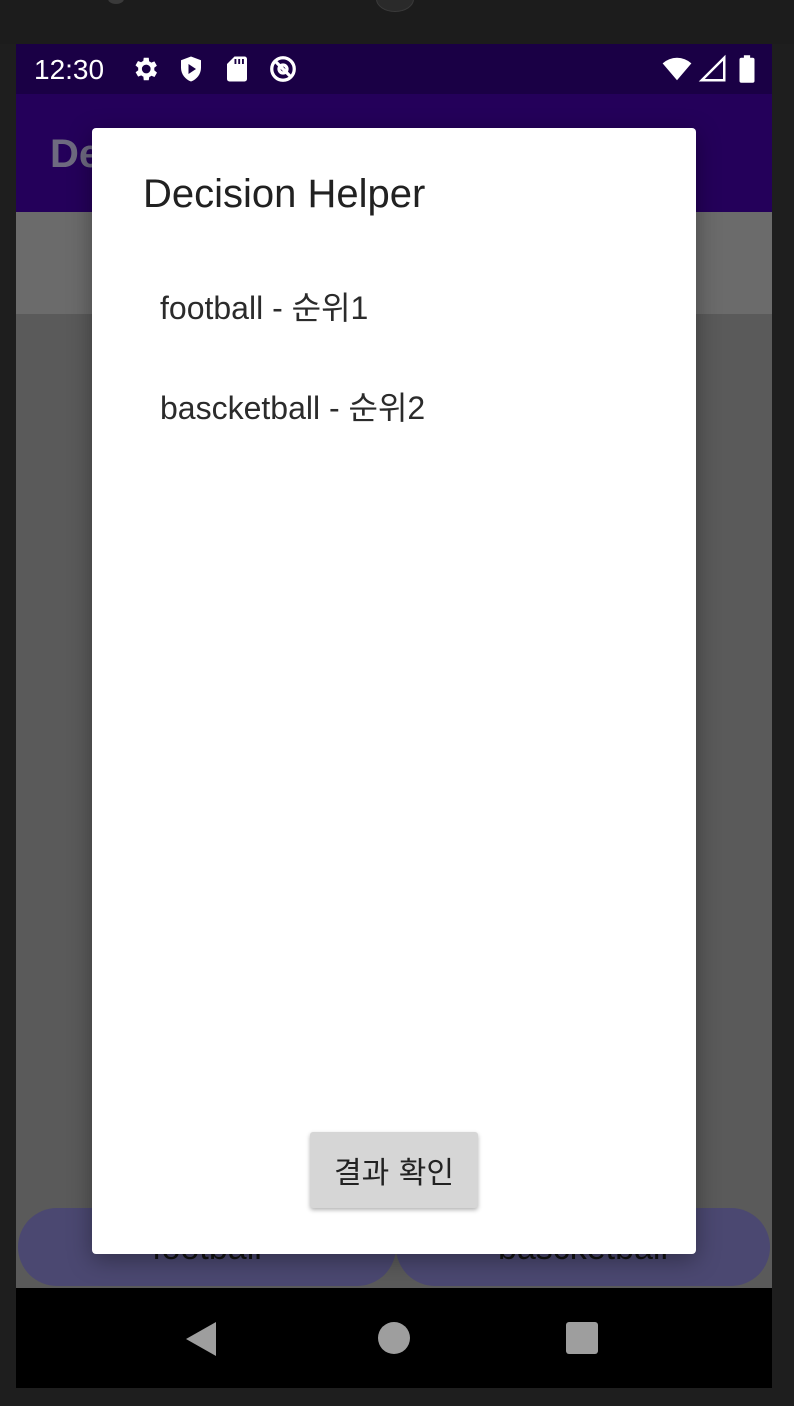 This screenshot has width=794, height=1406. What do you see at coordinates (677, 69) in the screenshot?
I see `wifi-icon` at bounding box center [677, 69].